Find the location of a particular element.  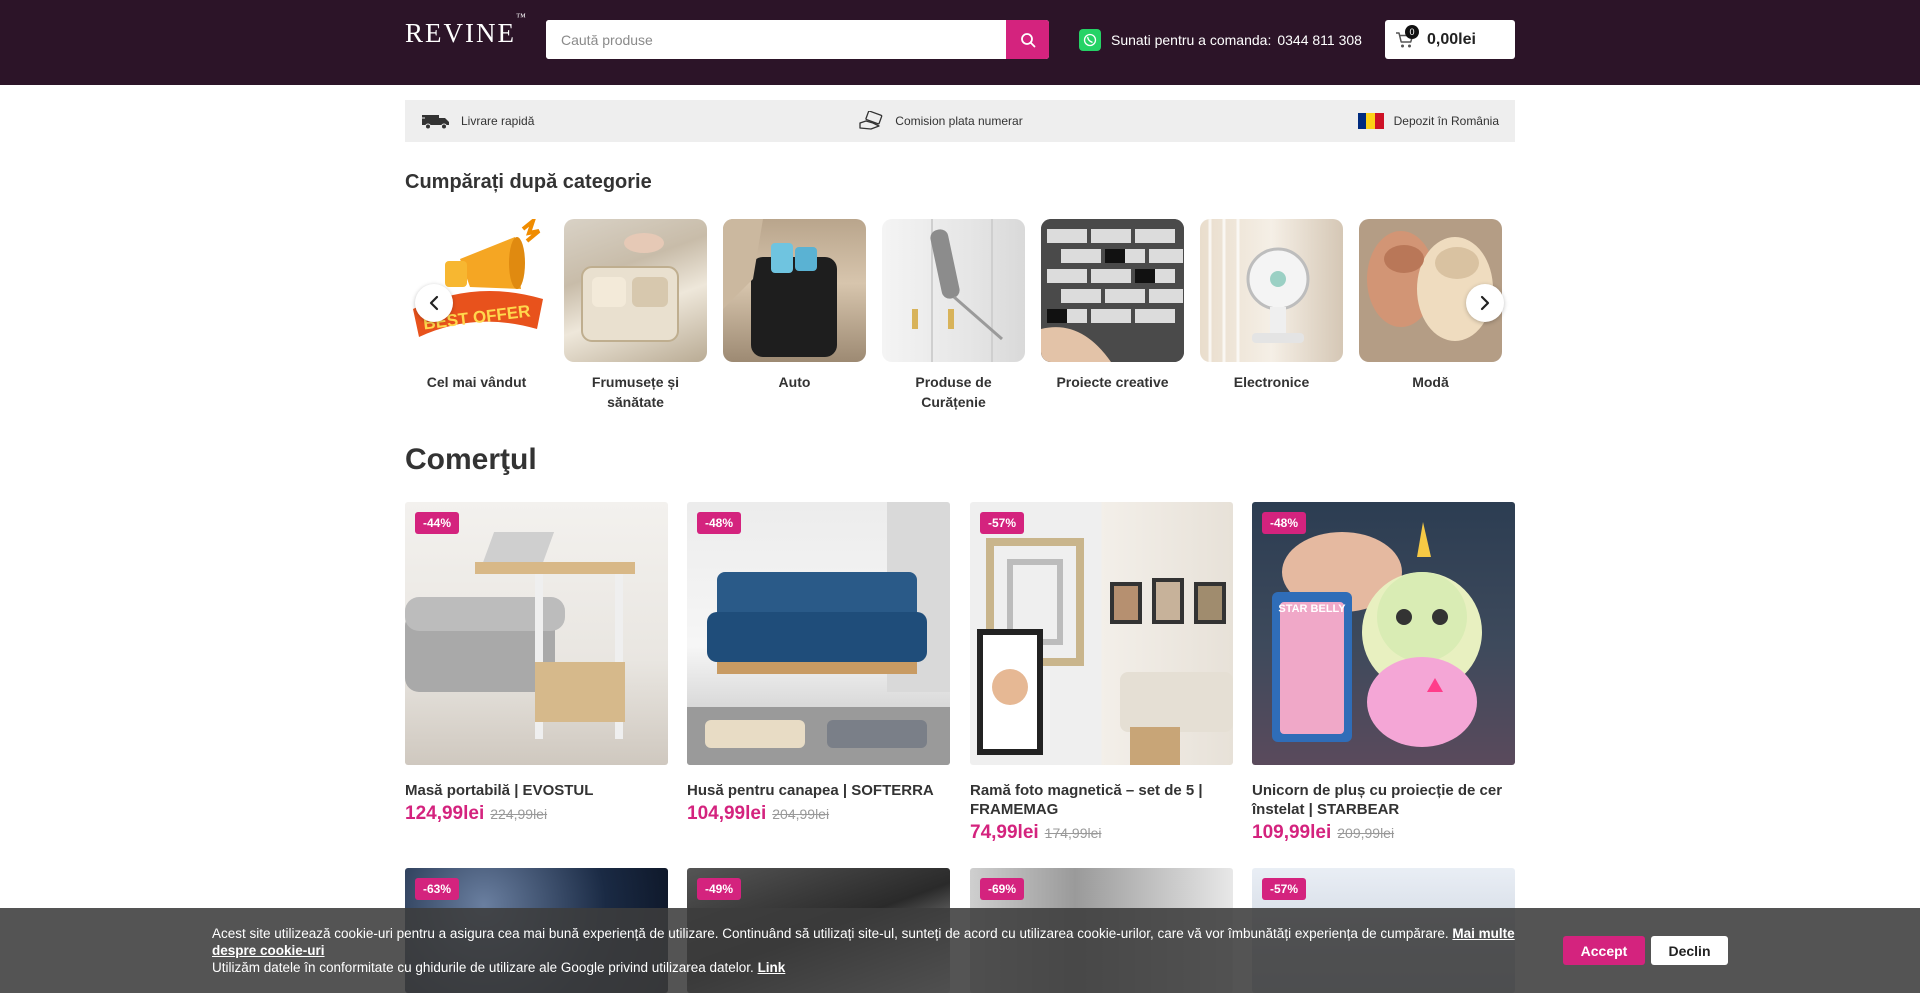

carousel-next-button is located at coordinates (1485, 303).